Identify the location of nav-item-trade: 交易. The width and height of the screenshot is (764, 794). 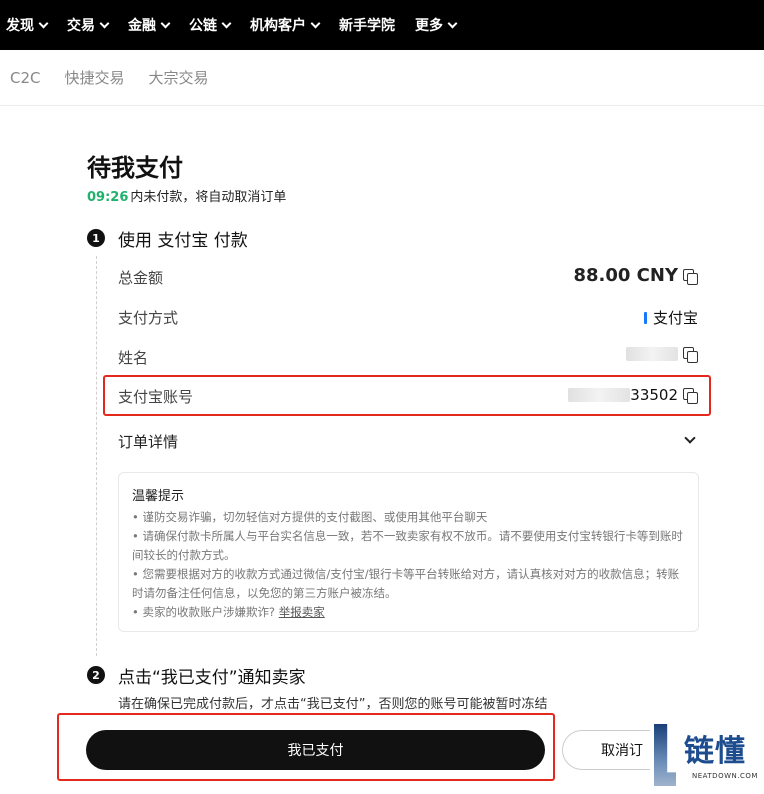
(88, 25).